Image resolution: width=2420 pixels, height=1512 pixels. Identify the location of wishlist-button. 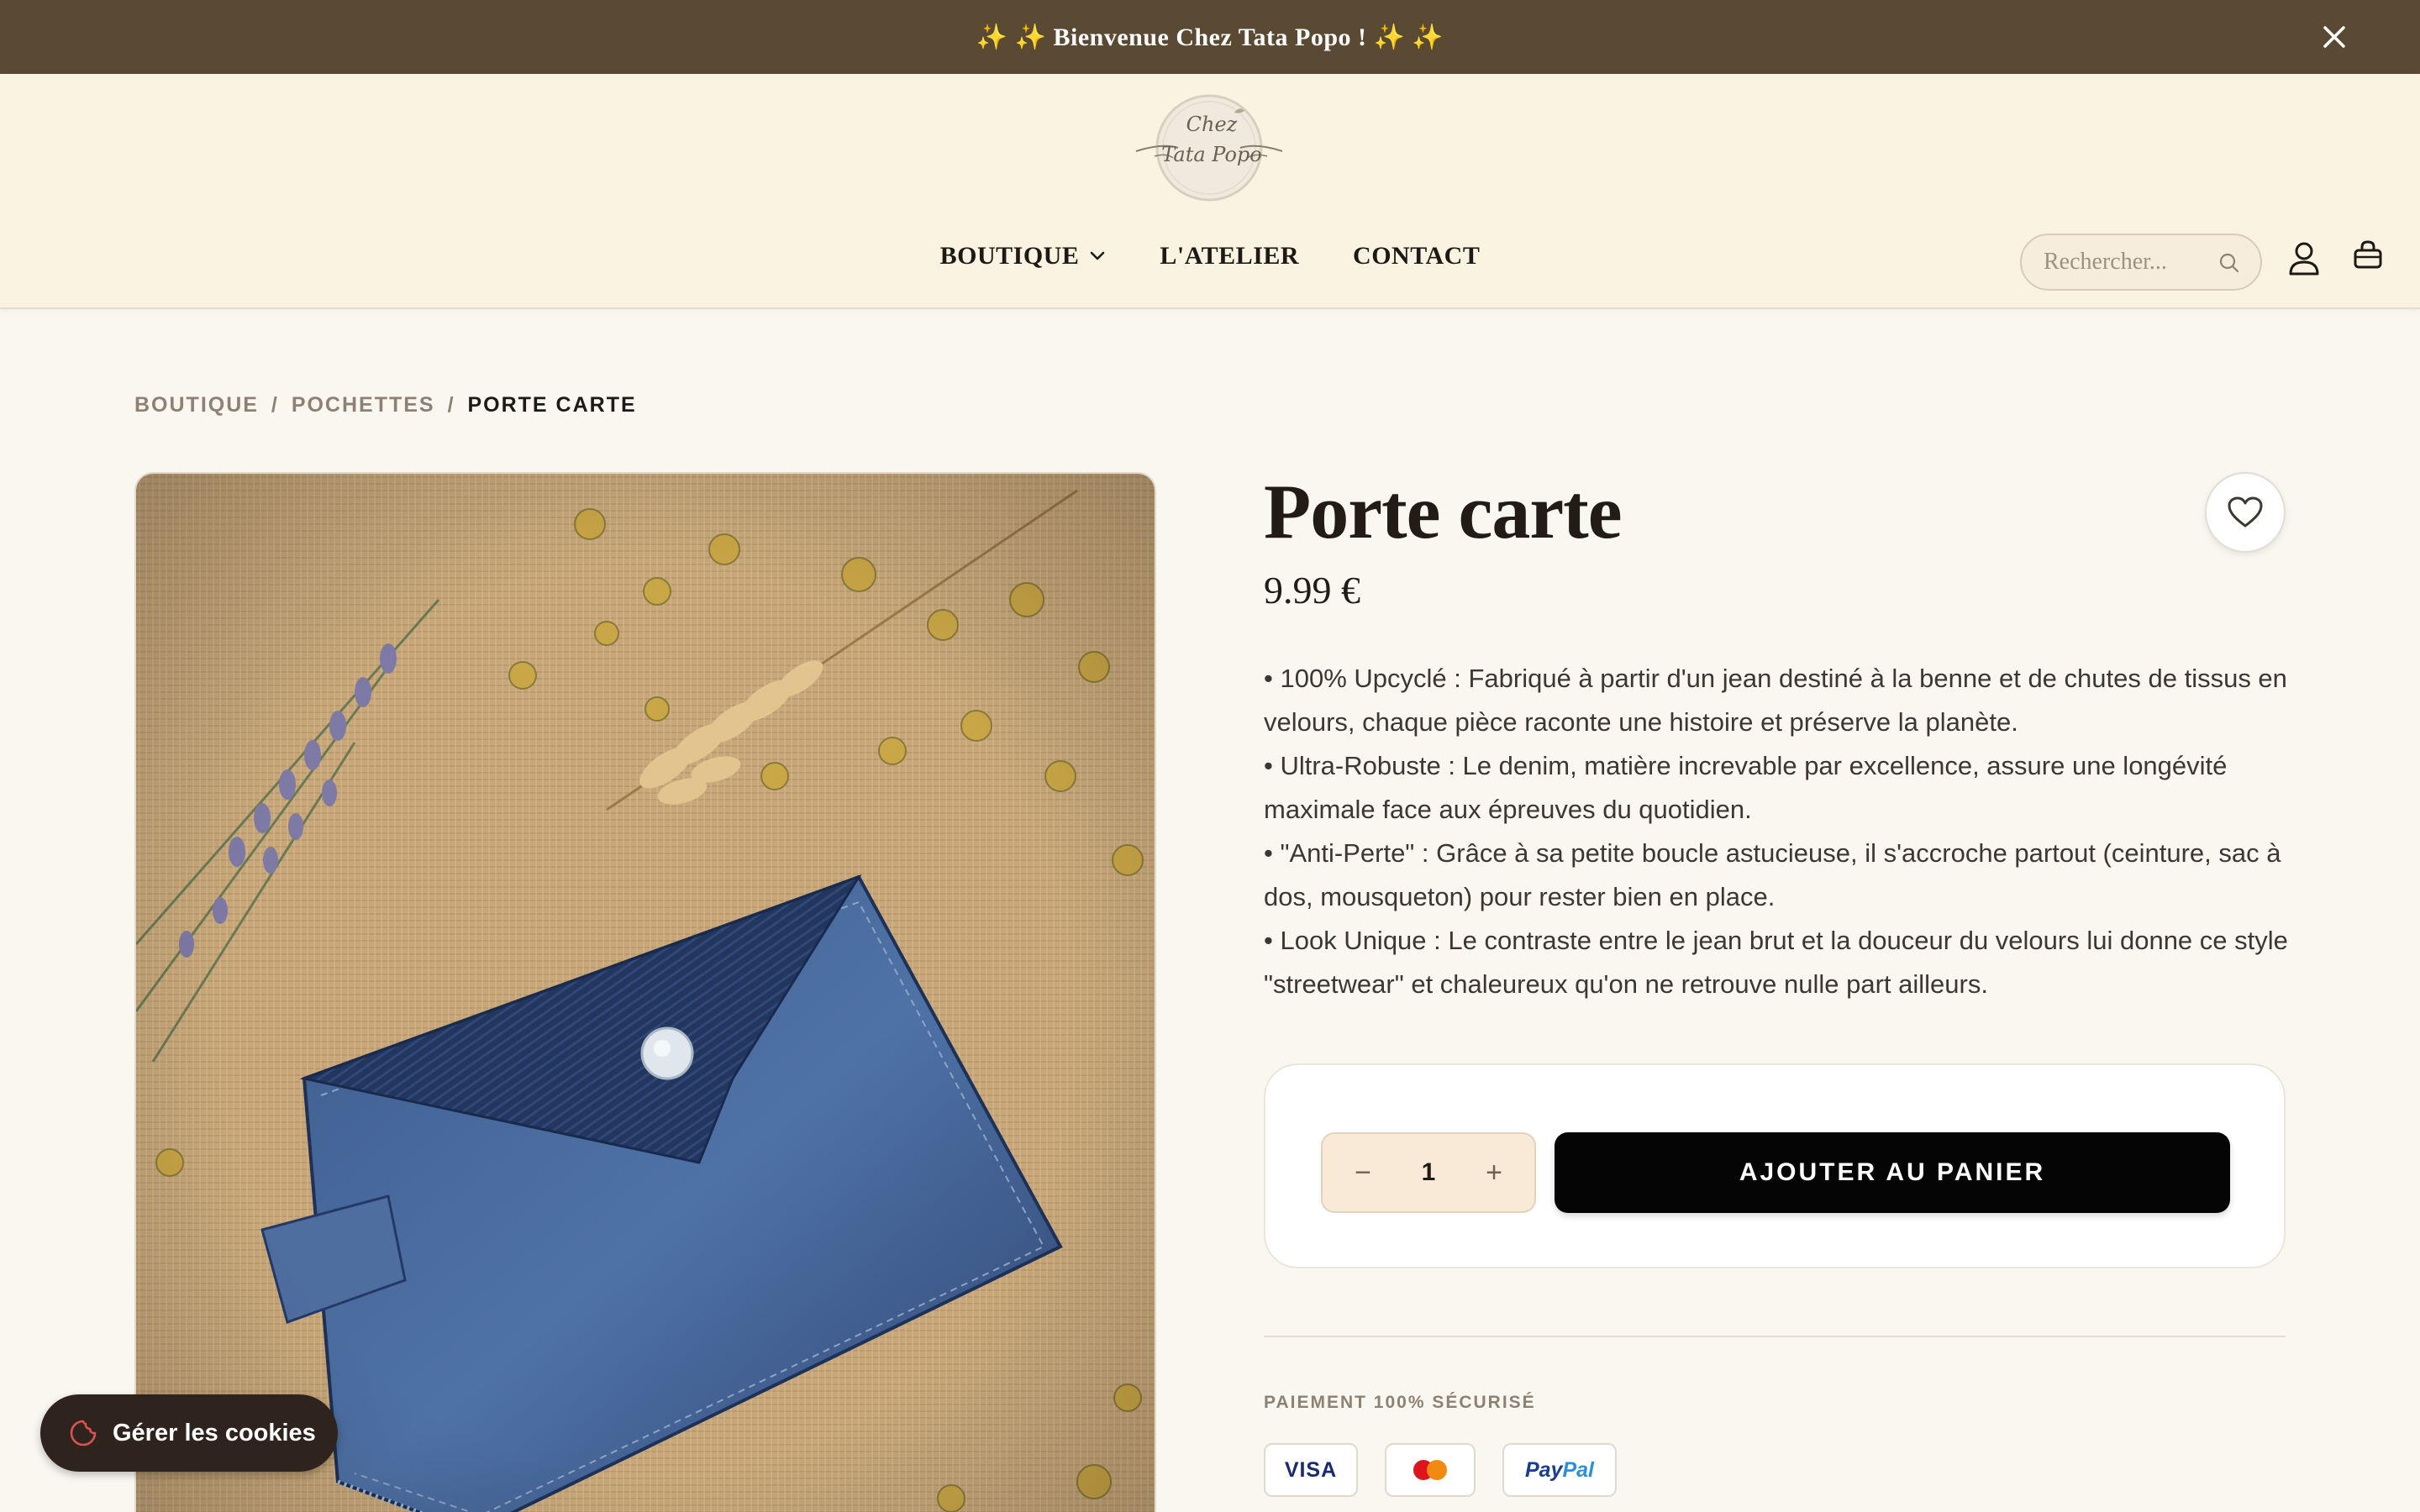
(2245, 512).